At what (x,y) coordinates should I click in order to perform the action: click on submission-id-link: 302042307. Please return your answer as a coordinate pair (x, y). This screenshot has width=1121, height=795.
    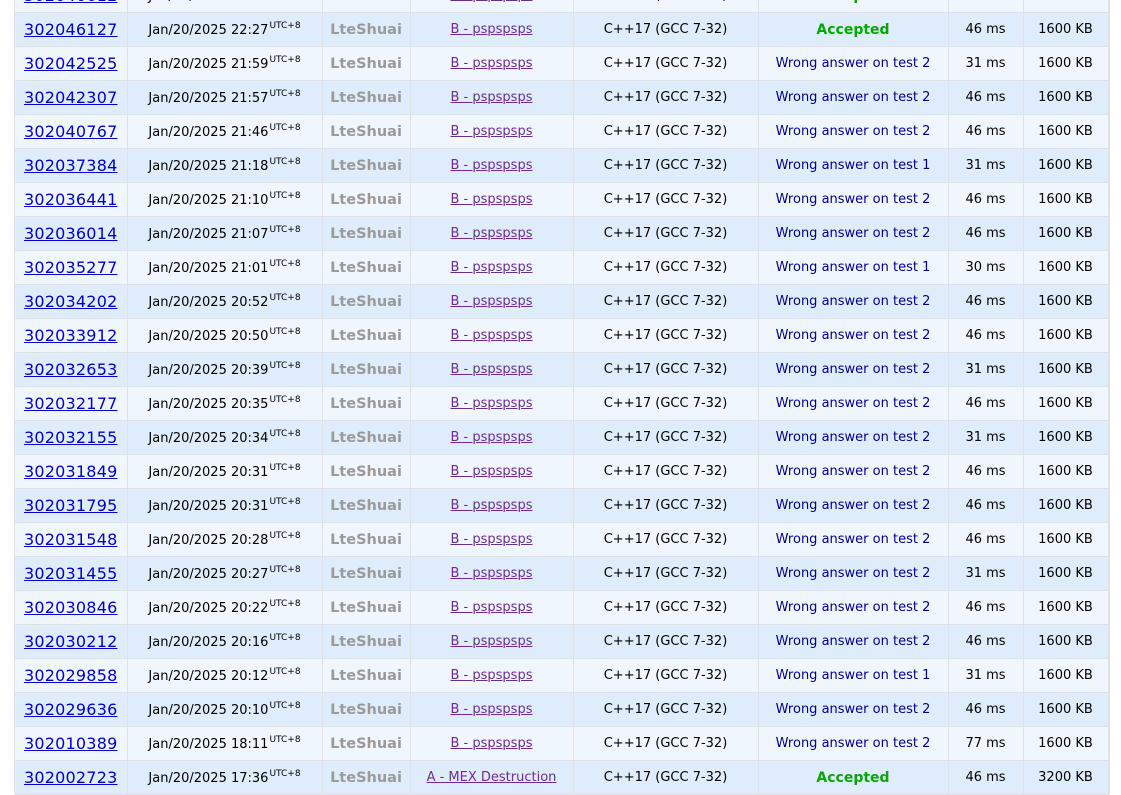
    Looking at the image, I should click on (70, 97).